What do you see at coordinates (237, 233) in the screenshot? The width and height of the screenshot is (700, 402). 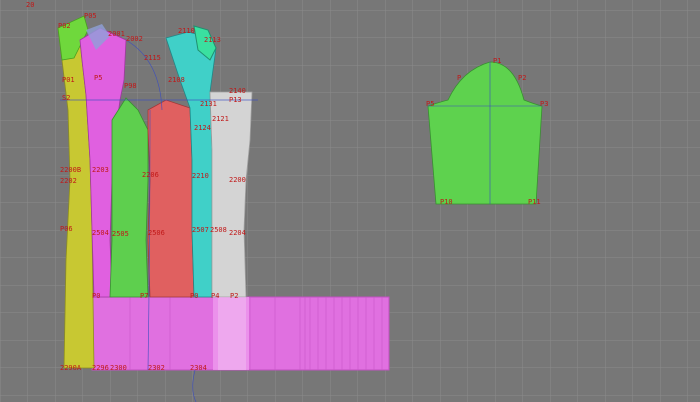 I see `label: 2204` at bounding box center [237, 233].